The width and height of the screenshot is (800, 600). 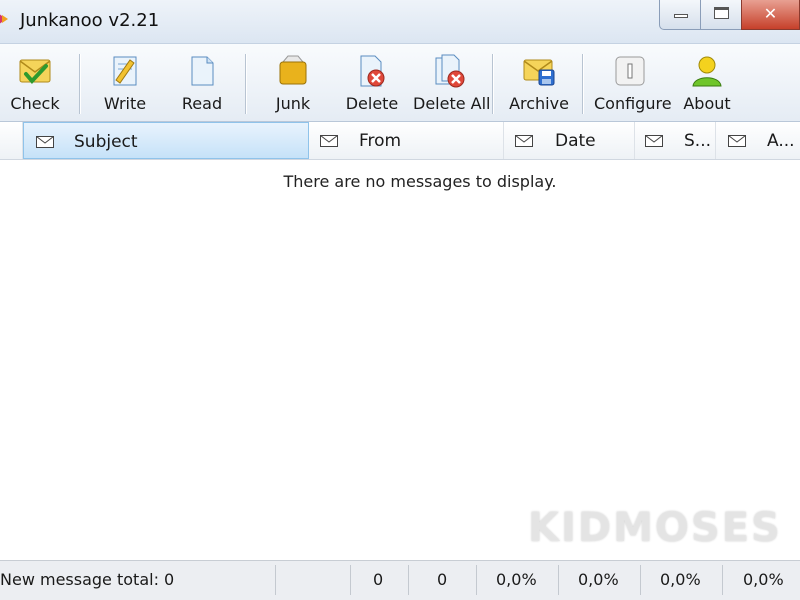 What do you see at coordinates (372, 71) in the screenshot?
I see `delete-icon` at bounding box center [372, 71].